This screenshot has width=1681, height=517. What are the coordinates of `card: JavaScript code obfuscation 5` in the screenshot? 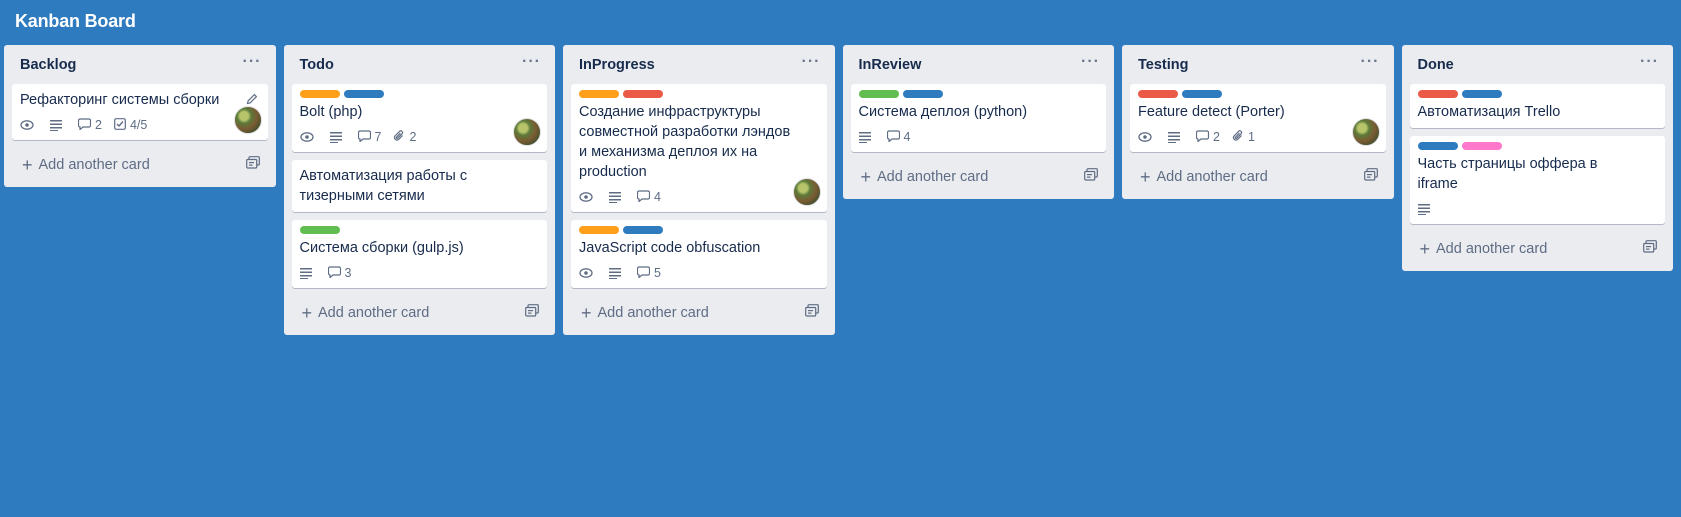 It's located at (699, 254).